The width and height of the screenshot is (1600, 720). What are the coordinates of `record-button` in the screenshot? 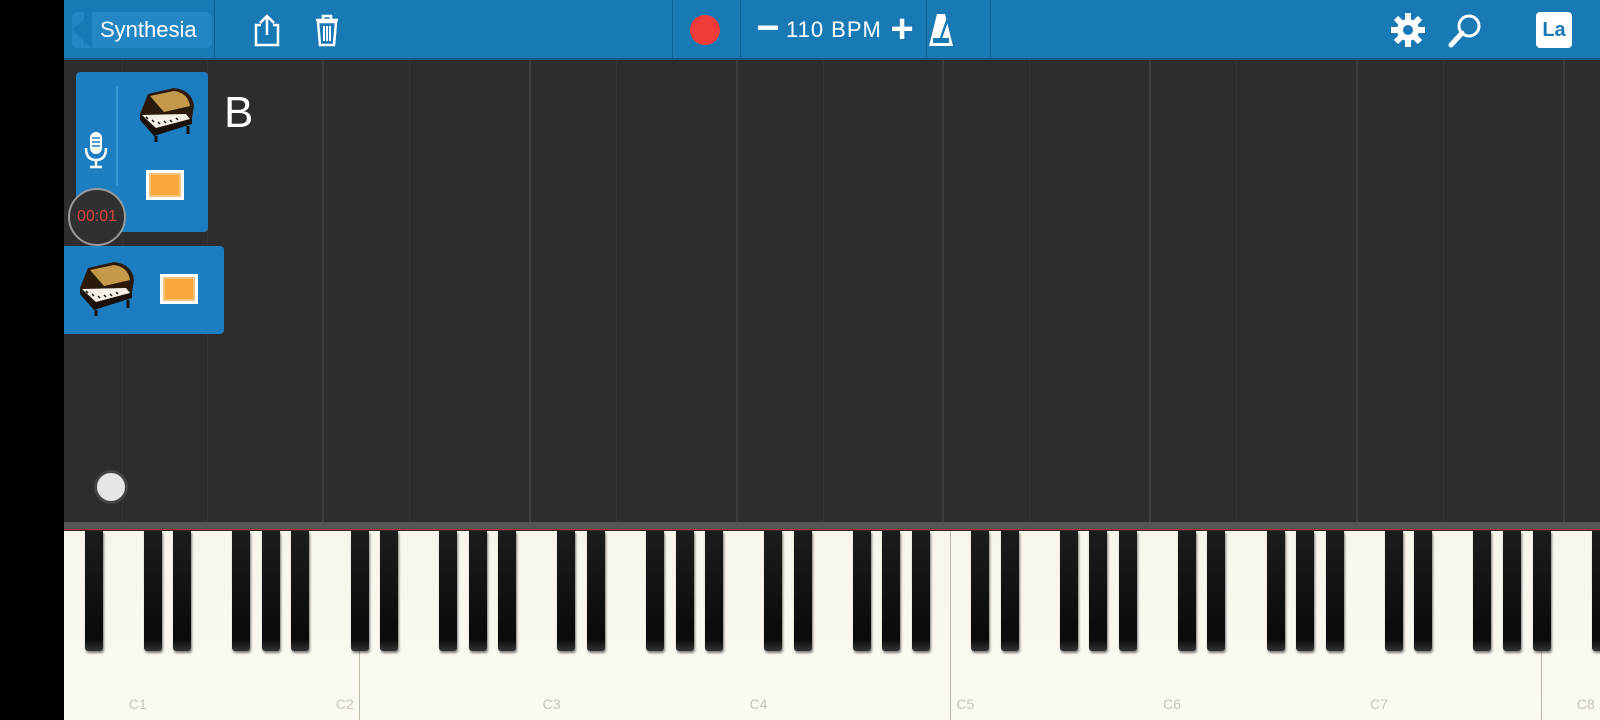 It's located at (705, 30).